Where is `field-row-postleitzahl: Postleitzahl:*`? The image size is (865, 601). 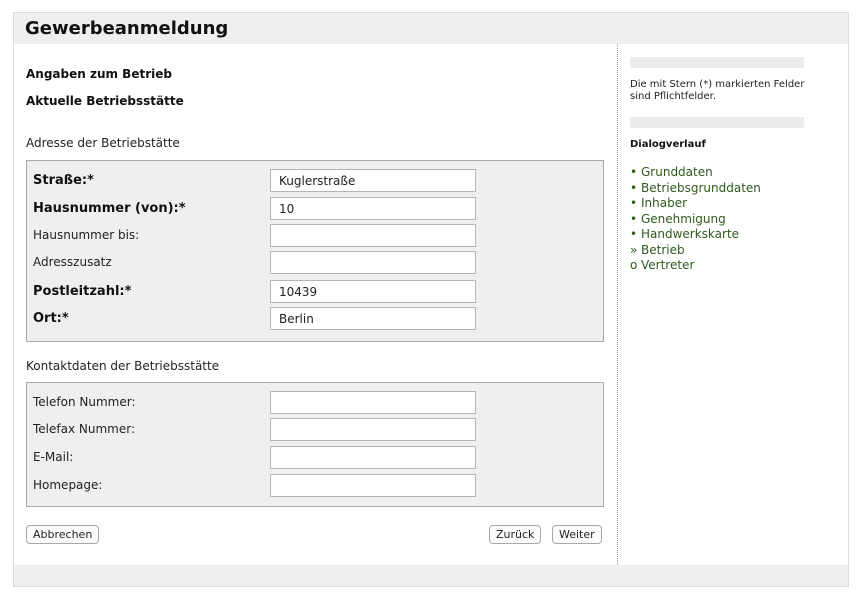
field-row-postleitzahl: Postleitzahl:* is located at coordinates (315, 292).